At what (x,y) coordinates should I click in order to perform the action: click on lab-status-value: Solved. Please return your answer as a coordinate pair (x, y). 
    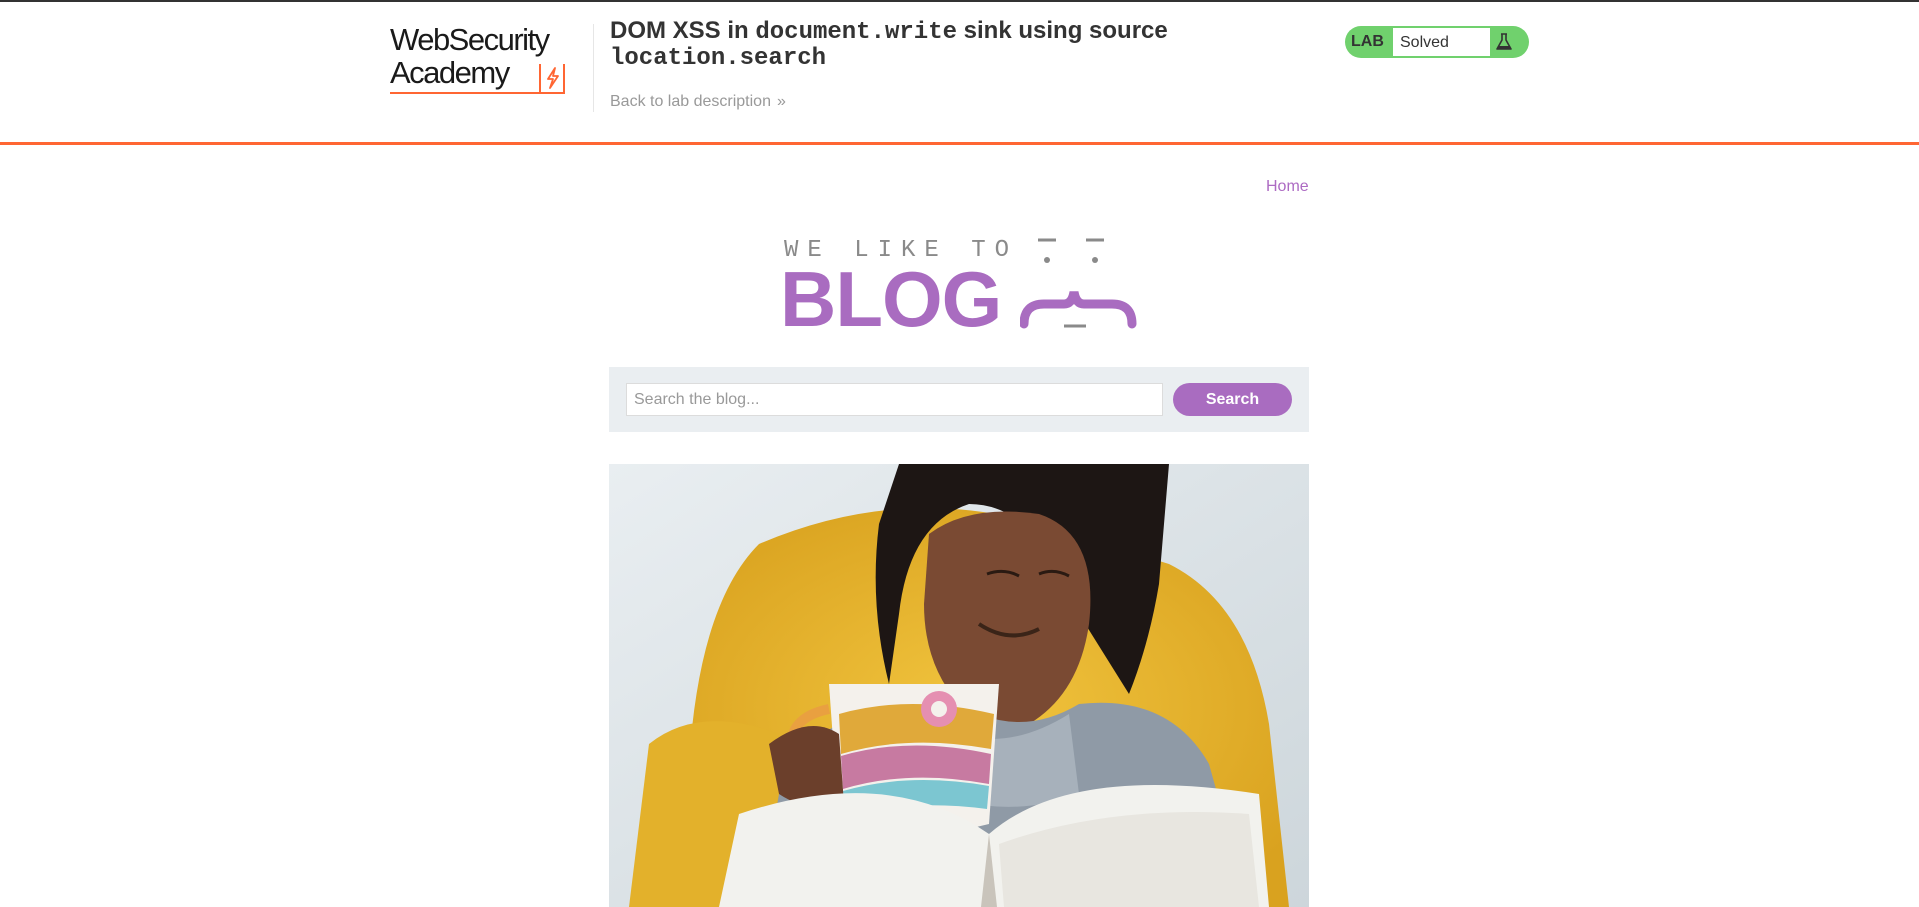
    Looking at the image, I should click on (1441, 42).